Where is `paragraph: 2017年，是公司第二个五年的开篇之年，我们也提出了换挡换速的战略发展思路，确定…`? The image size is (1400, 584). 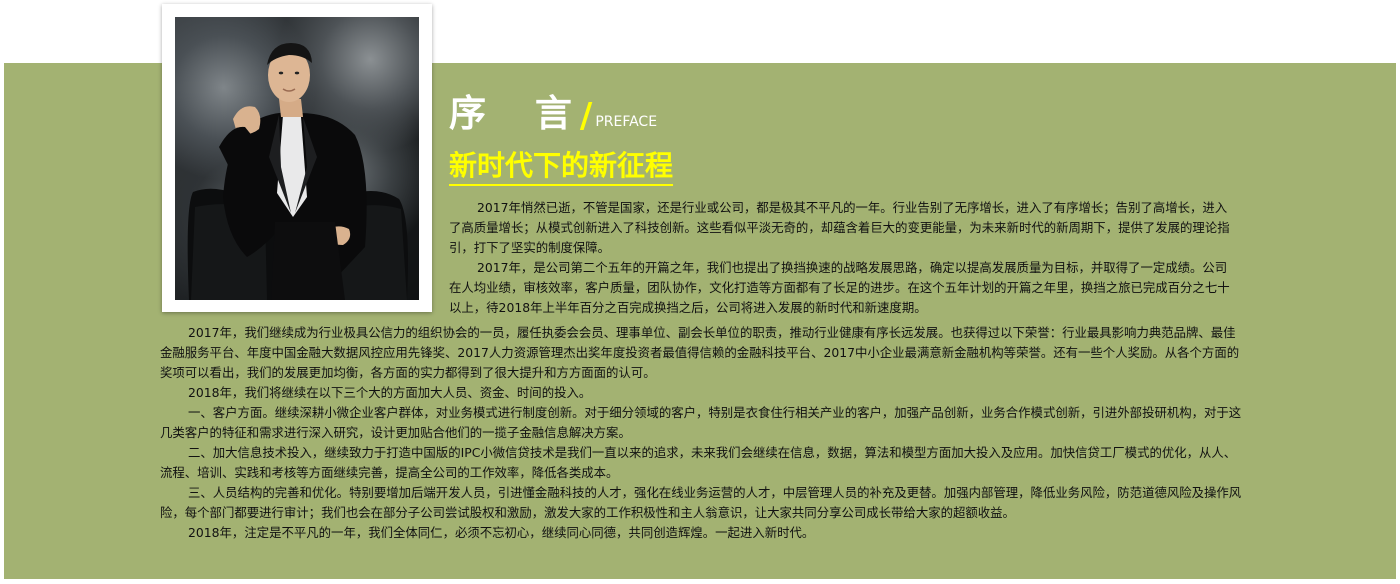
paragraph: 2017年，是公司第二个五年的开篇之年，我们也提出了换挡换速的战略发展思路，确定… is located at coordinates (839, 287).